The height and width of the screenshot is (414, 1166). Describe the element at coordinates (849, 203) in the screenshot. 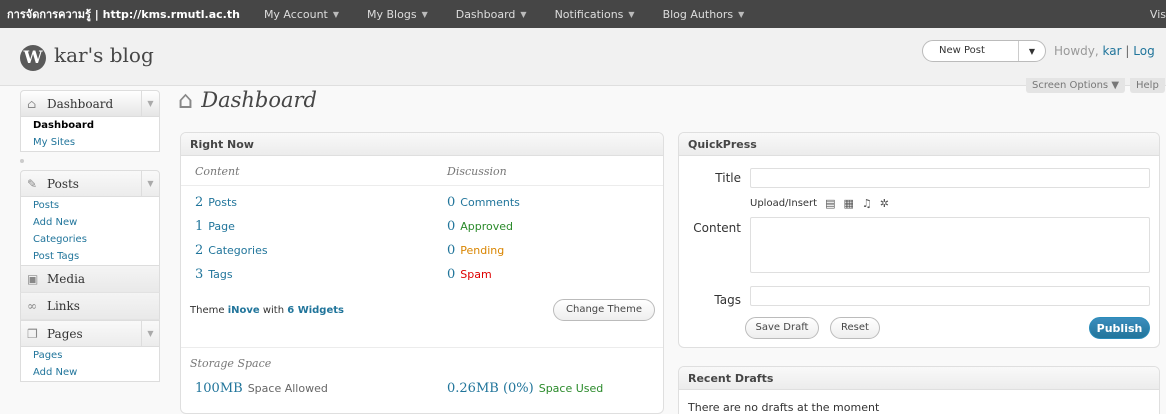

I see `add-video-icon: ▦` at that location.